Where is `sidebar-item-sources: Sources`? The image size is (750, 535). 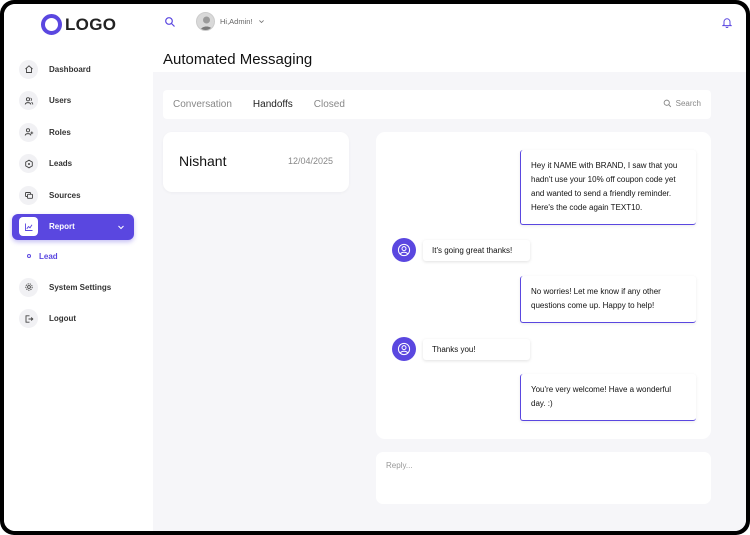 sidebar-item-sources: Sources is located at coordinates (73, 195).